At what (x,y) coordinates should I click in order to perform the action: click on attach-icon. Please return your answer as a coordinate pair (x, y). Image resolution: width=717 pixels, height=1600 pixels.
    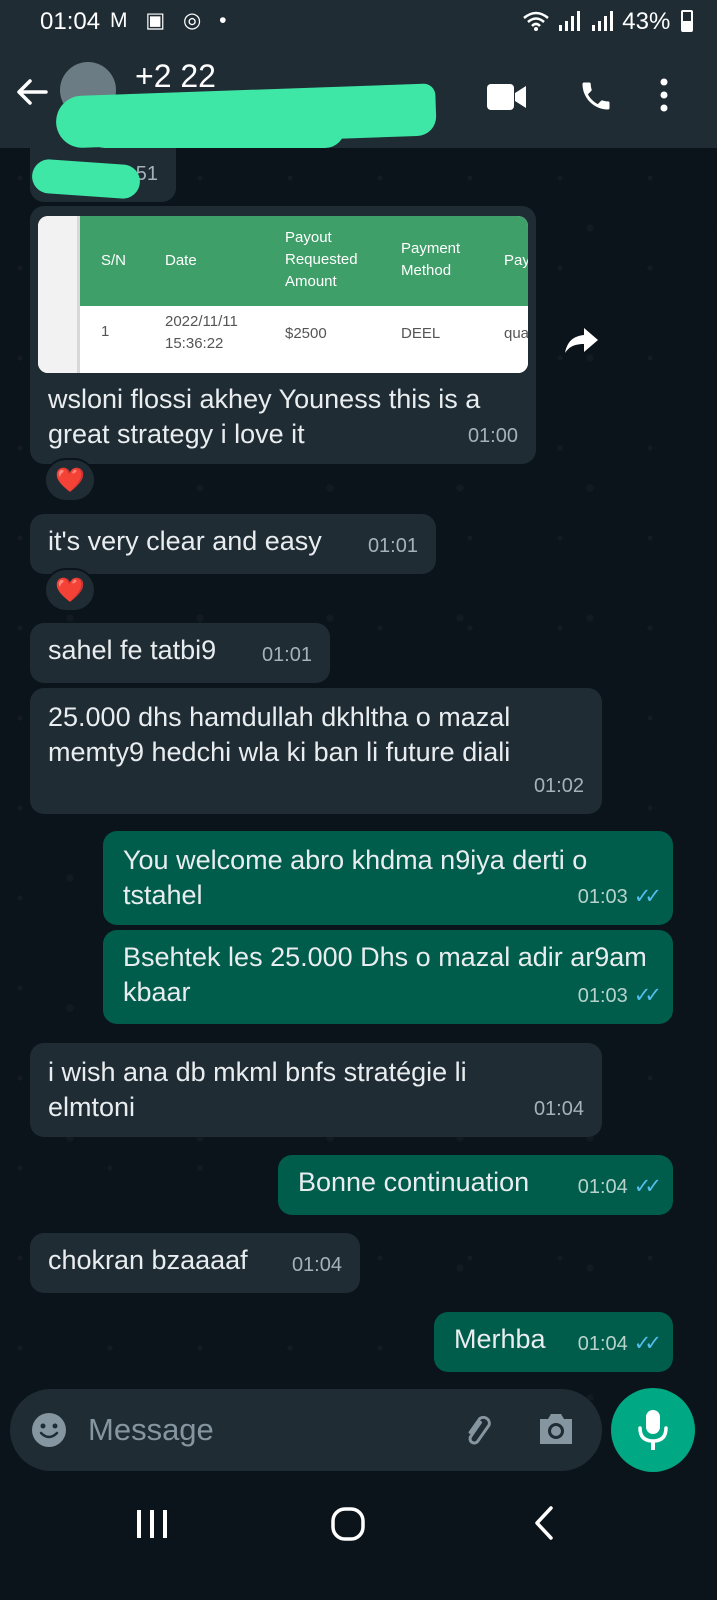
    Looking at the image, I should click on (478, 1431).